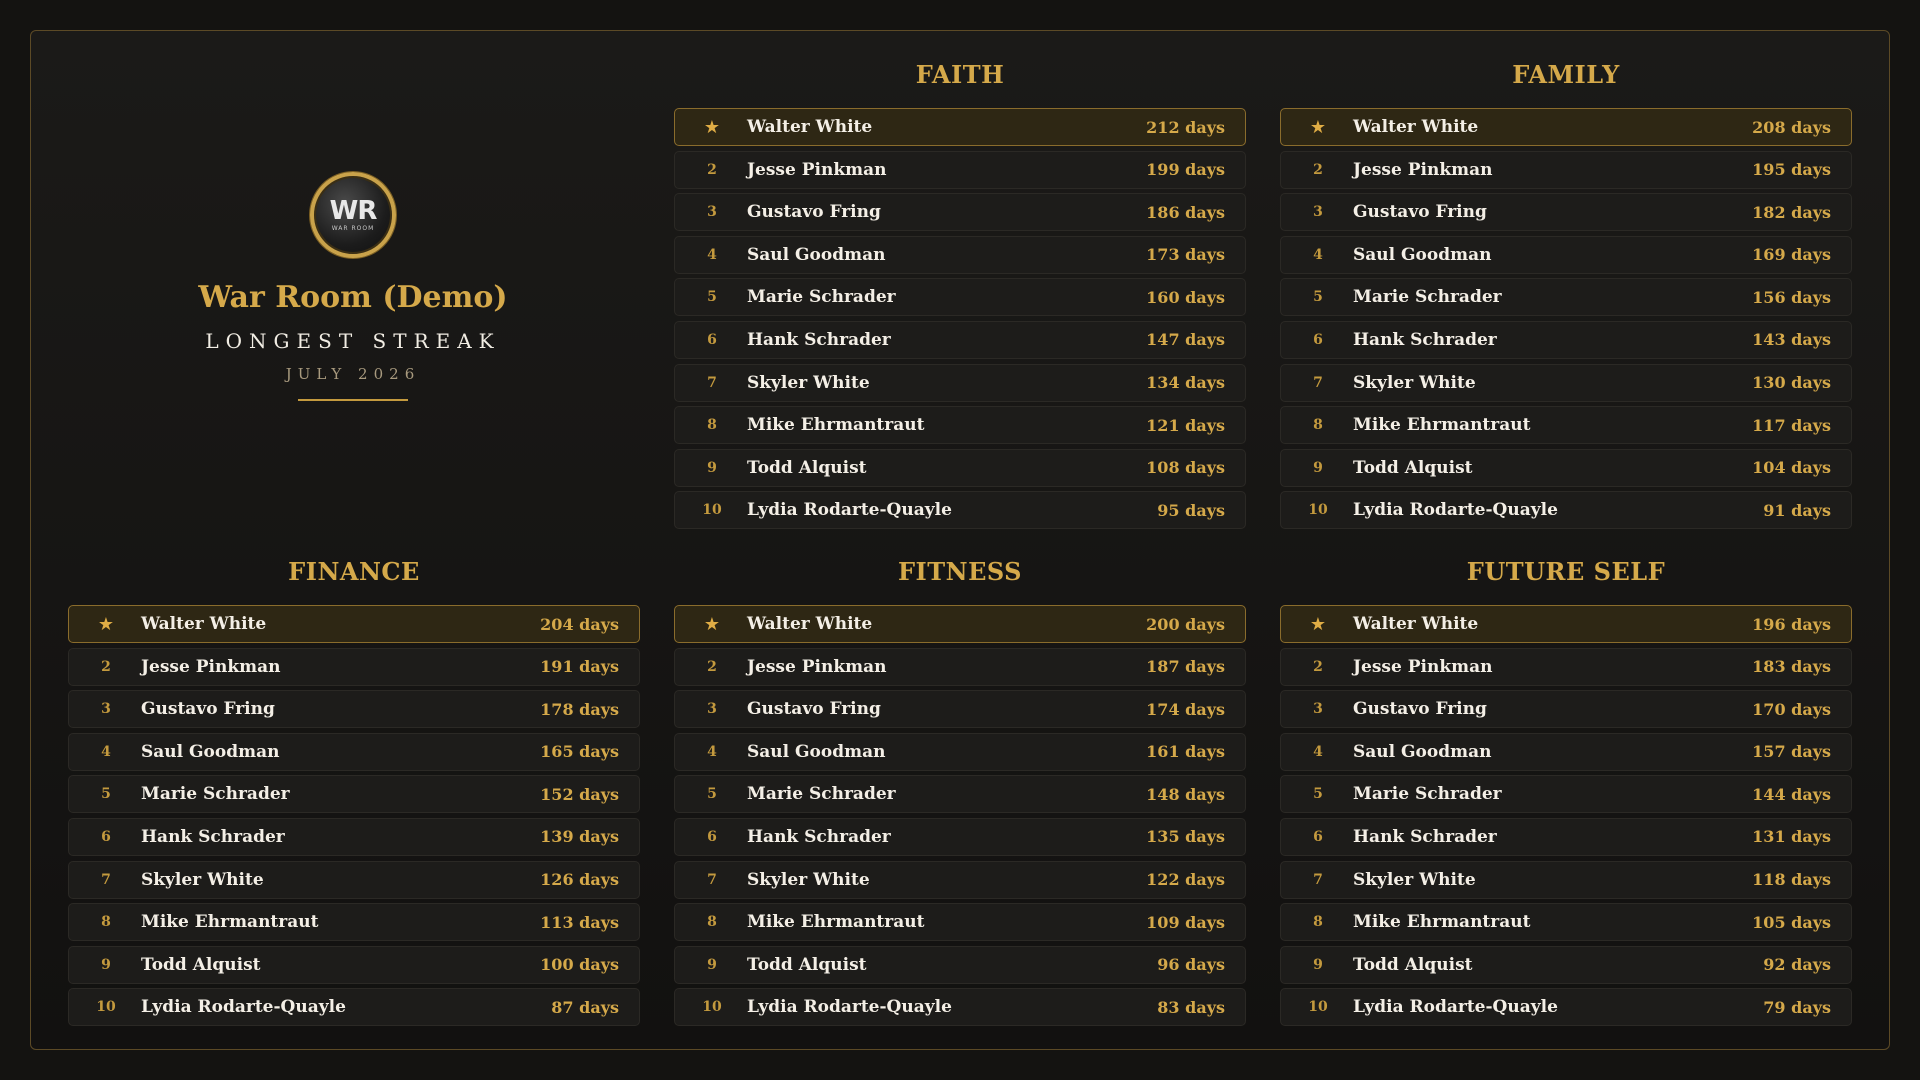 Image resolution: width=1920 pixels, height=1080 pixels. I want to click on leaderboard-row-top: ★ Walter White 196 days, so click(1566, 624).